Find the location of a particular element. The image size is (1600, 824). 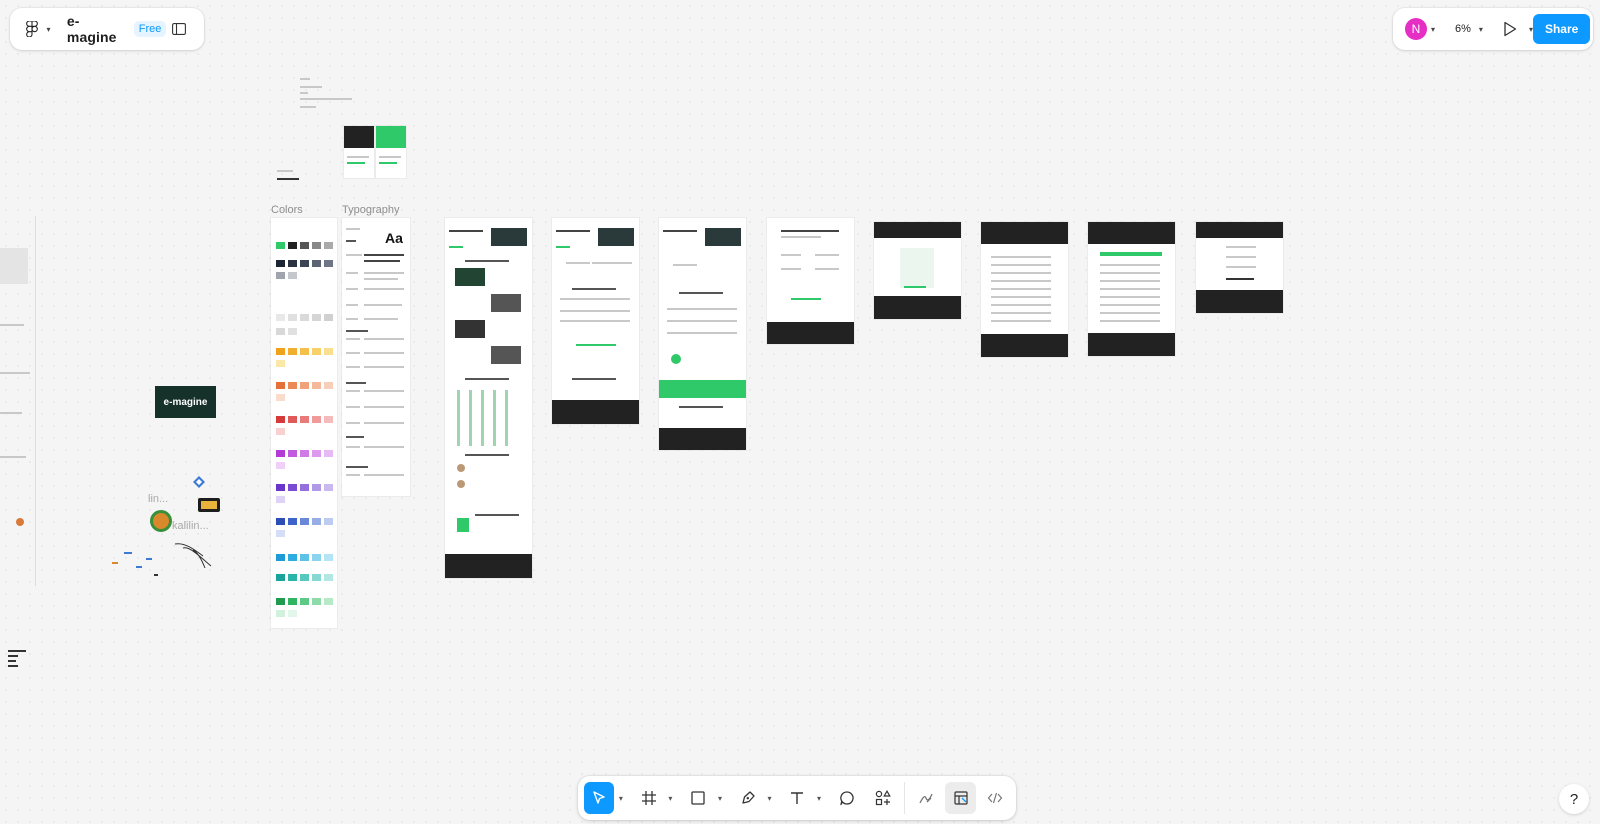

move-tool-button is located at coordinates (599, 798).